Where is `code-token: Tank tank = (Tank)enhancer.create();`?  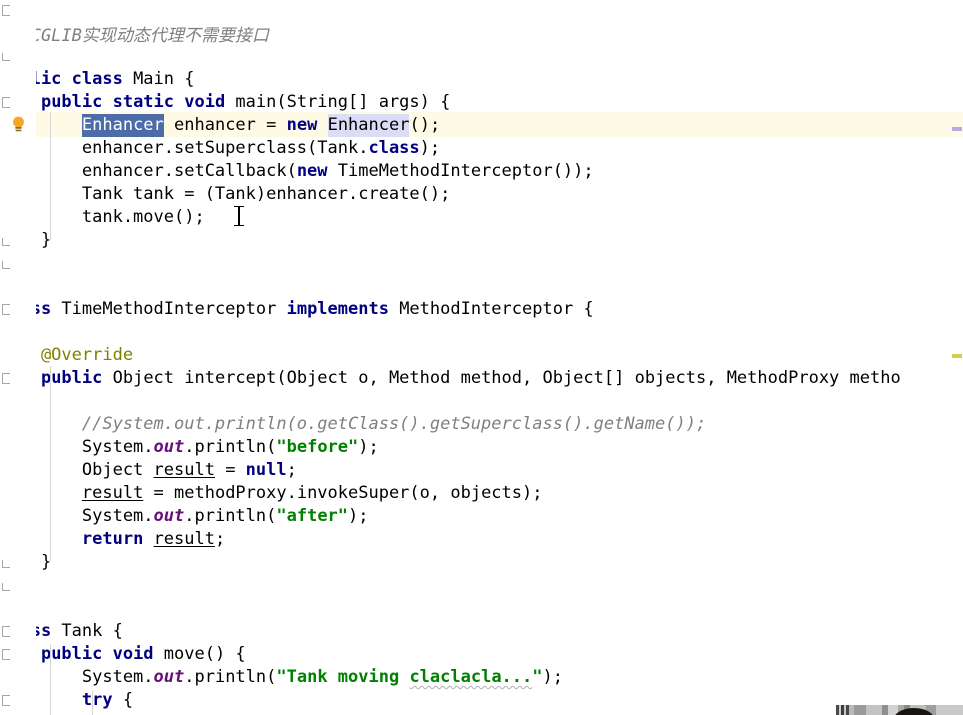 code-token: Tank tank = (Tank)enhancer.create(); is located at coordinates (225, 194).